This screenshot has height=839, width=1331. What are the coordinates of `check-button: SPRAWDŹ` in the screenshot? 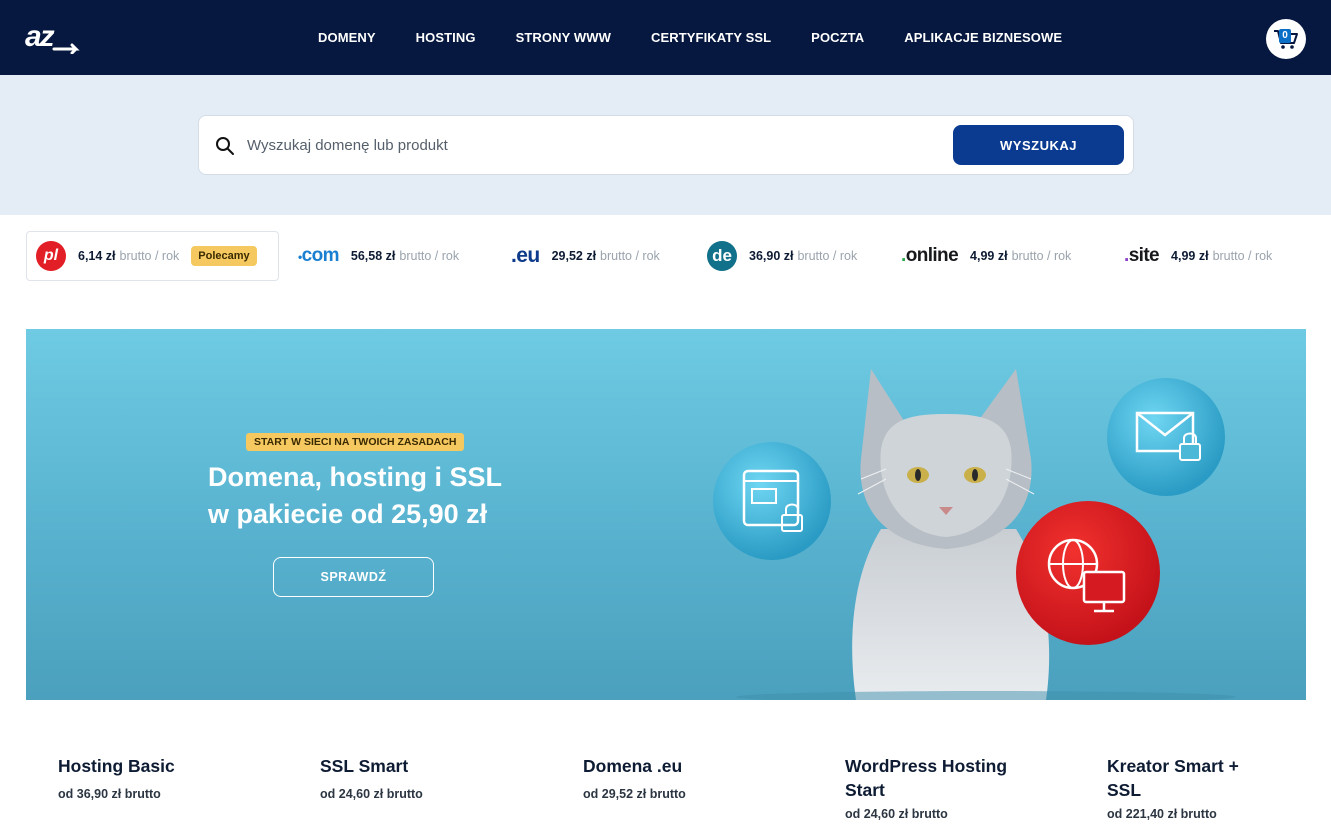 It's located at (353, 577).